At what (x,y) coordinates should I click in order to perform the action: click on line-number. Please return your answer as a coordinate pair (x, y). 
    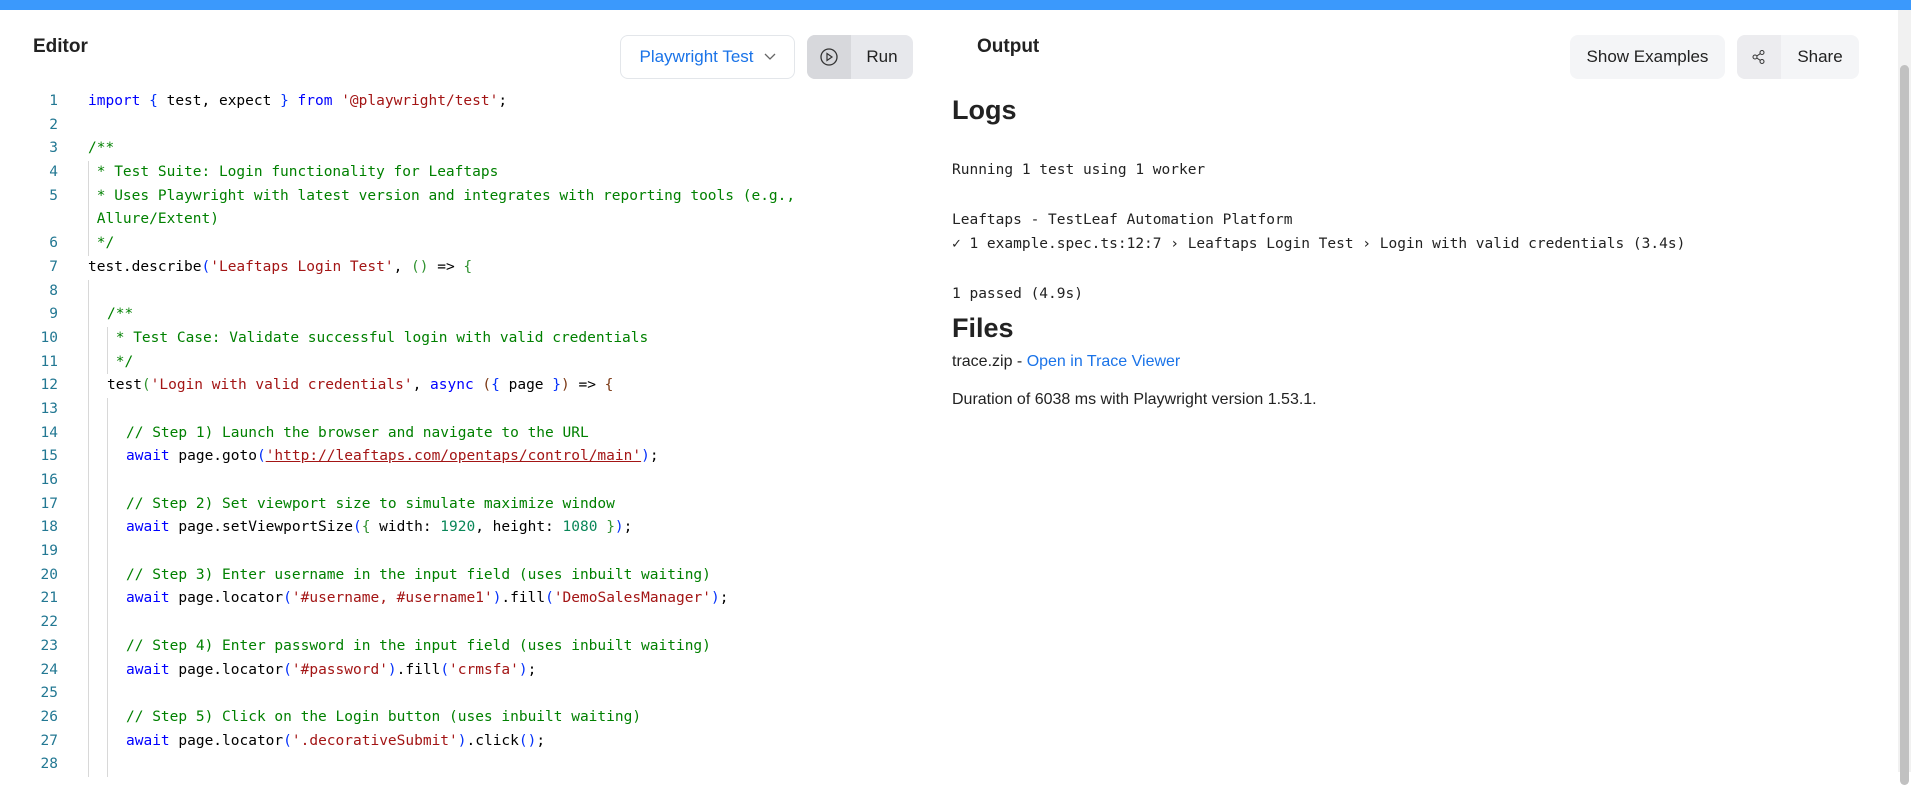
    Looking at the image, I should click on (44, 220).